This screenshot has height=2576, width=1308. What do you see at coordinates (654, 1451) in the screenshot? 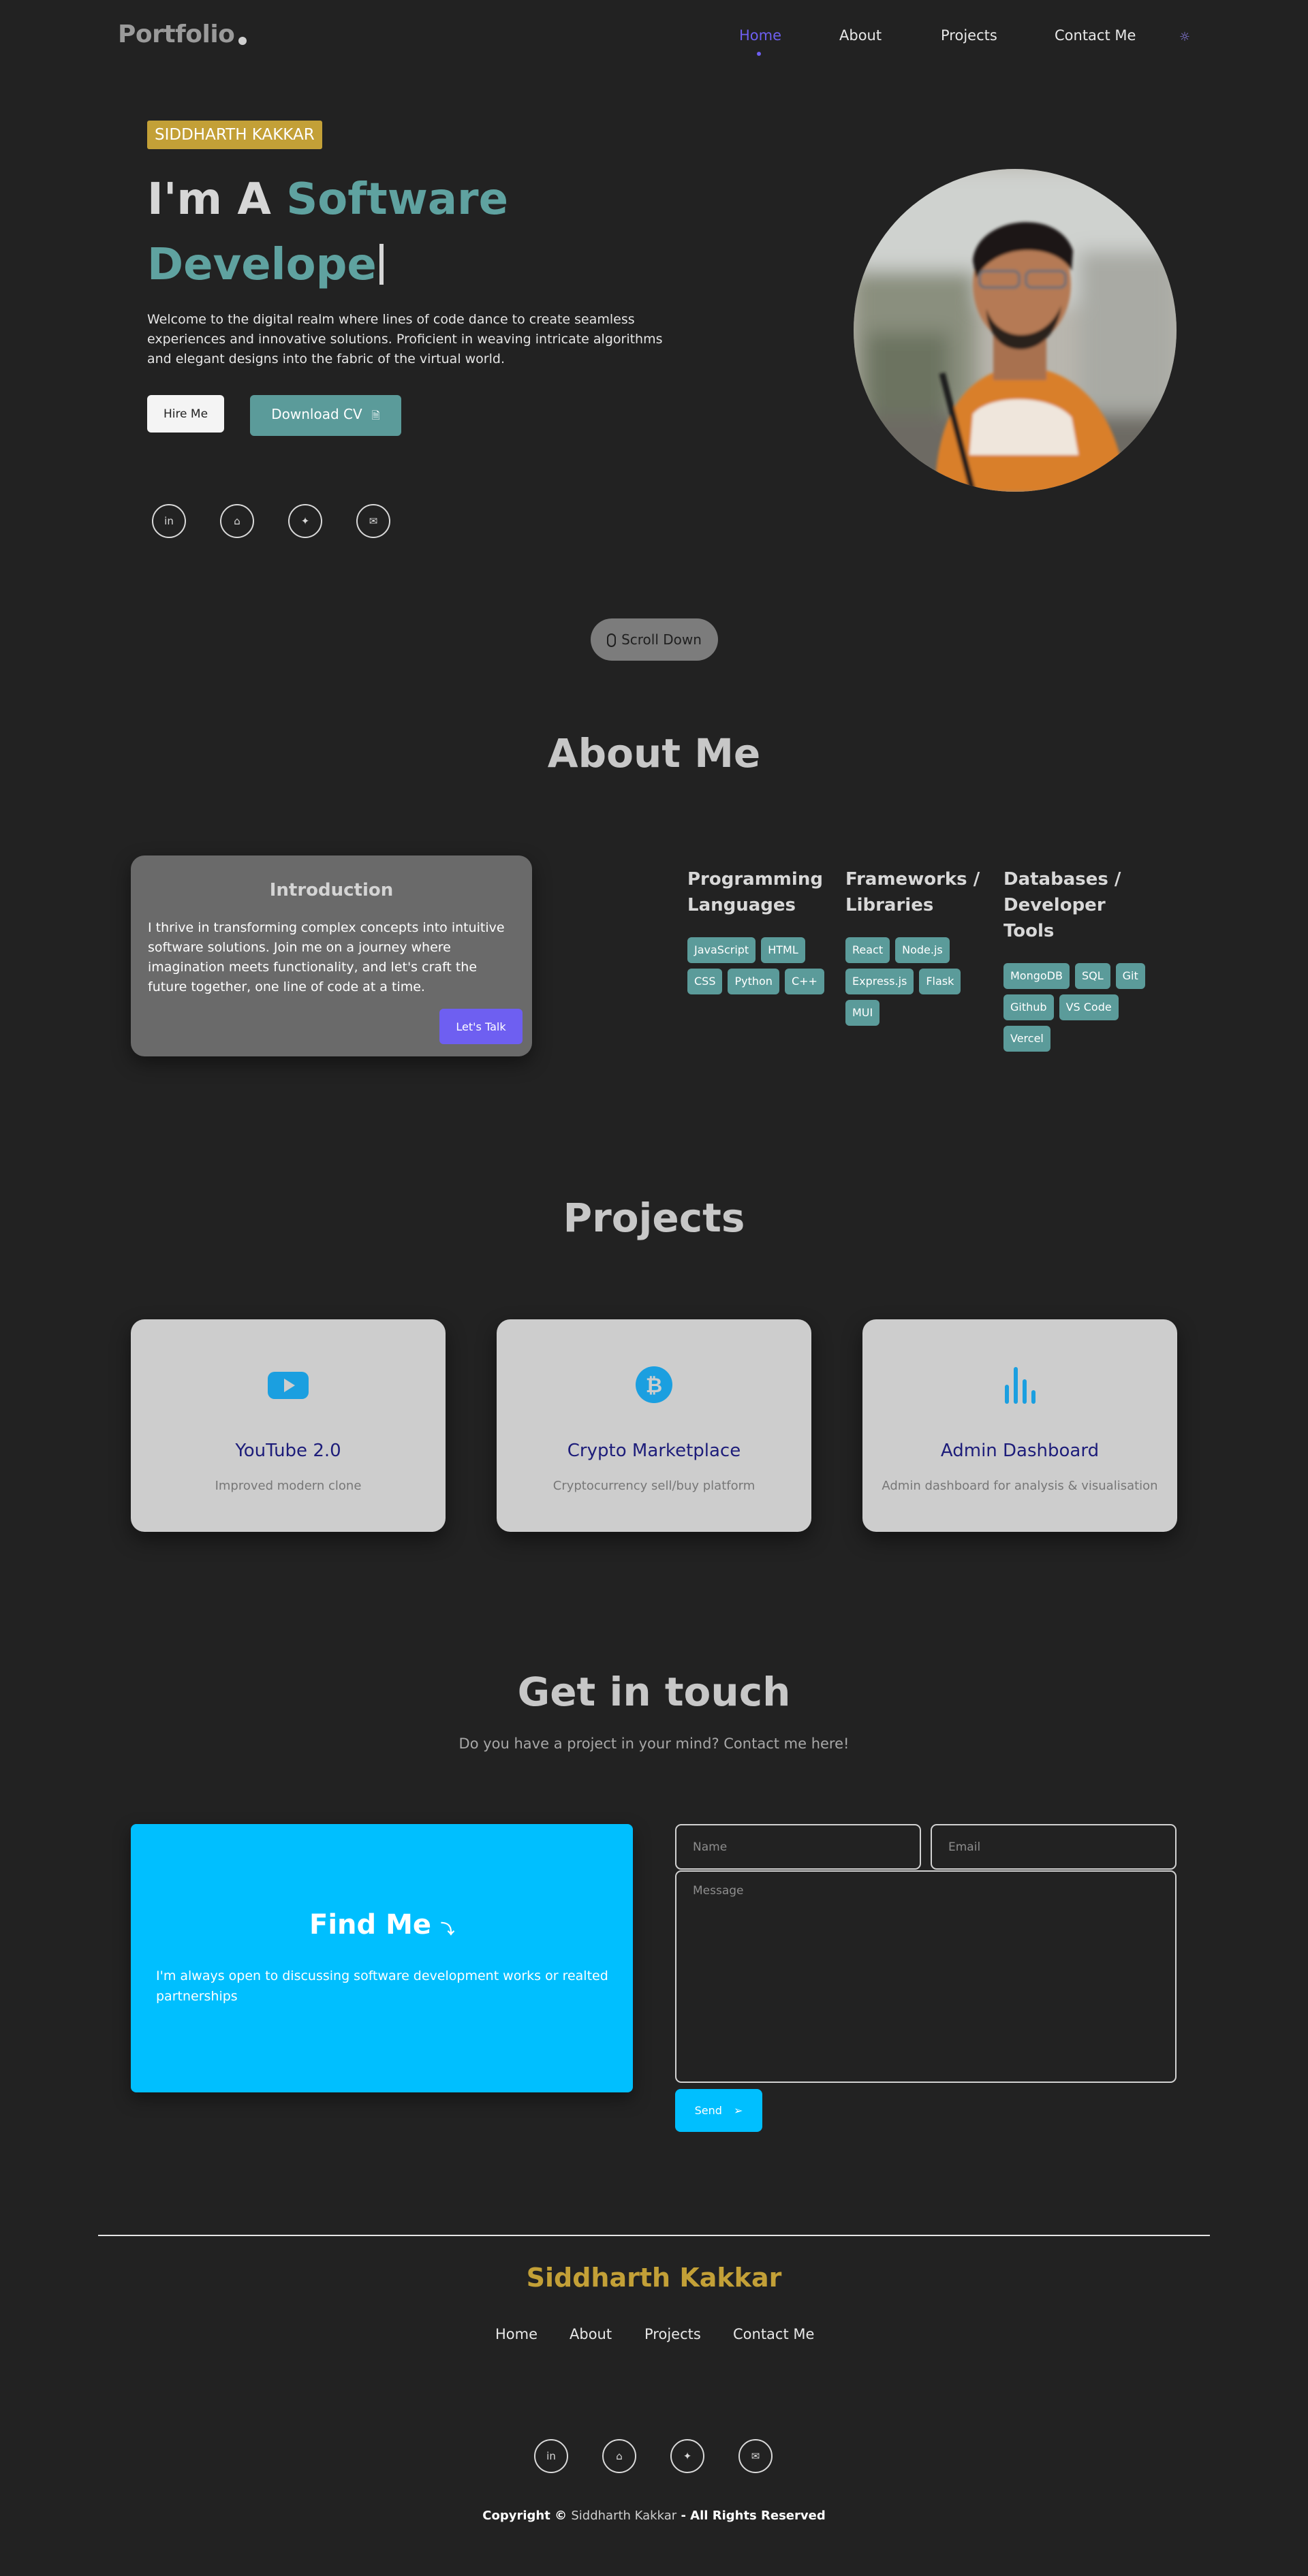
I see `project-title: Crypto Marketplace` at bounding box center [654, 1451].